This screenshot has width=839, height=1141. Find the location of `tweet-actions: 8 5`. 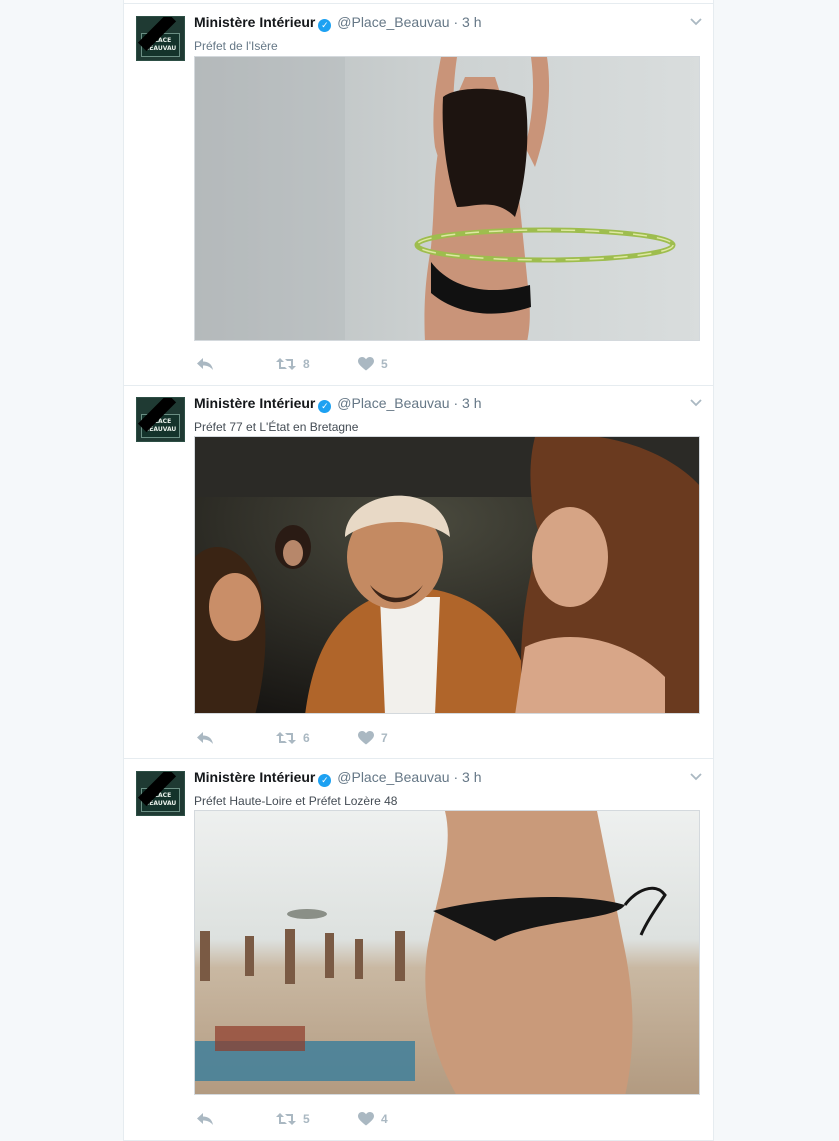

tweet-actions: 8 5 is located at coordinates (344, 364).